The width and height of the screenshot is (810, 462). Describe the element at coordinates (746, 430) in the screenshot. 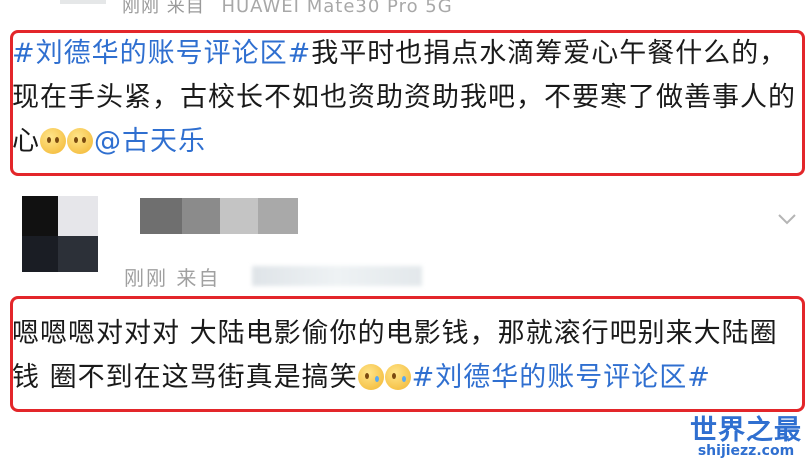

I see `watermark-title: 世界之最` at that location.